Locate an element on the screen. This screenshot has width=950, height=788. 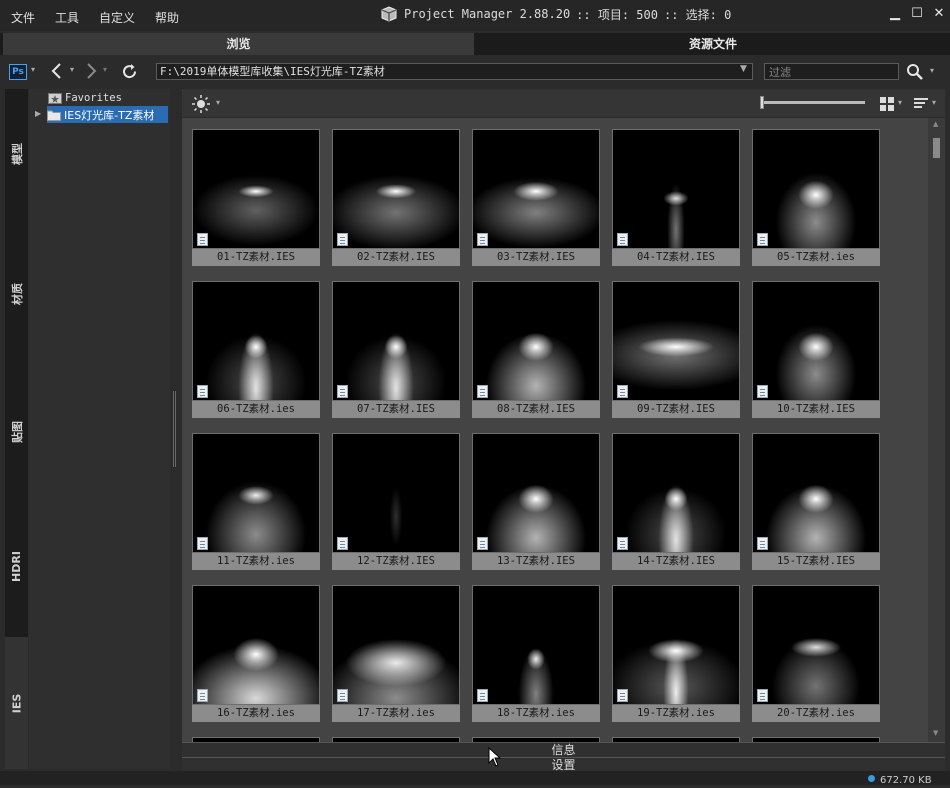
search-dropdown-icon: ▾ is located at coordinates (932, 70).